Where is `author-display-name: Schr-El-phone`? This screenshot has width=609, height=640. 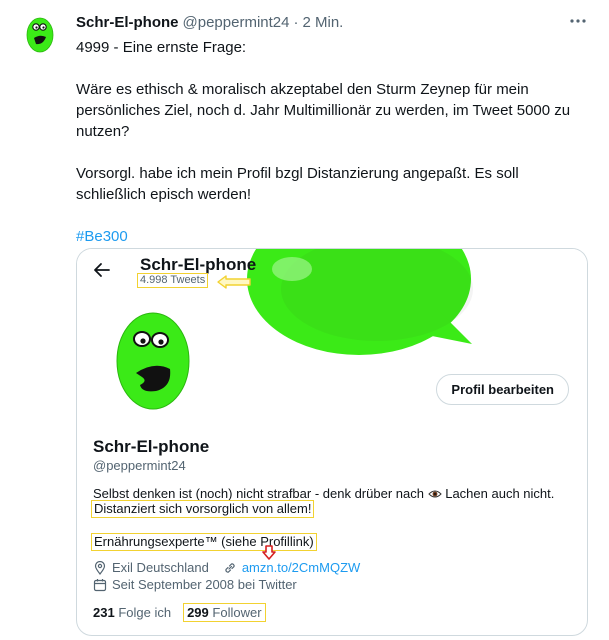
author-display-name: Schr-El-phone is located at coordinates (127, 22).